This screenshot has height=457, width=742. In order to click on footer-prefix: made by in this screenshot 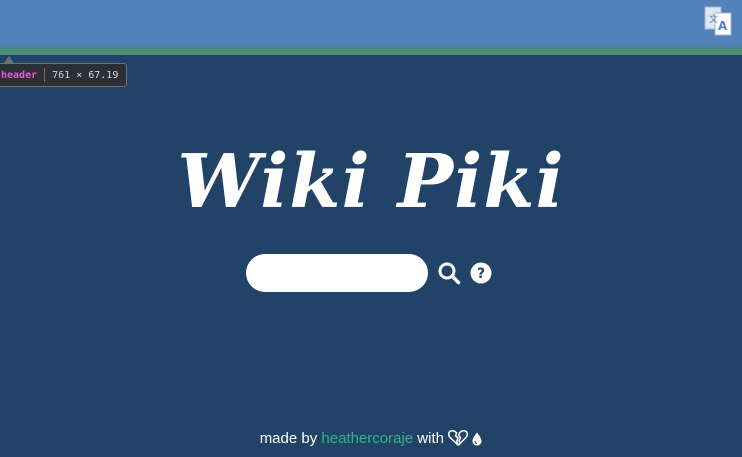, I will do `click(290, 438)`.